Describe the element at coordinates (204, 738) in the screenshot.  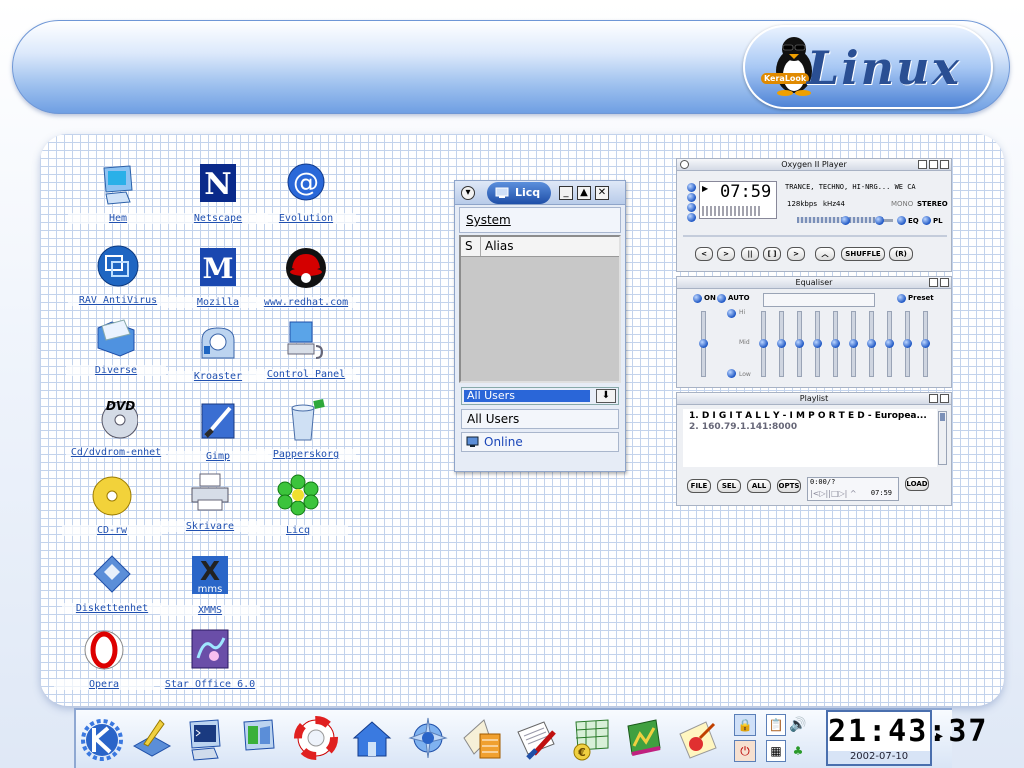
I see `terminal-icon` at that location.